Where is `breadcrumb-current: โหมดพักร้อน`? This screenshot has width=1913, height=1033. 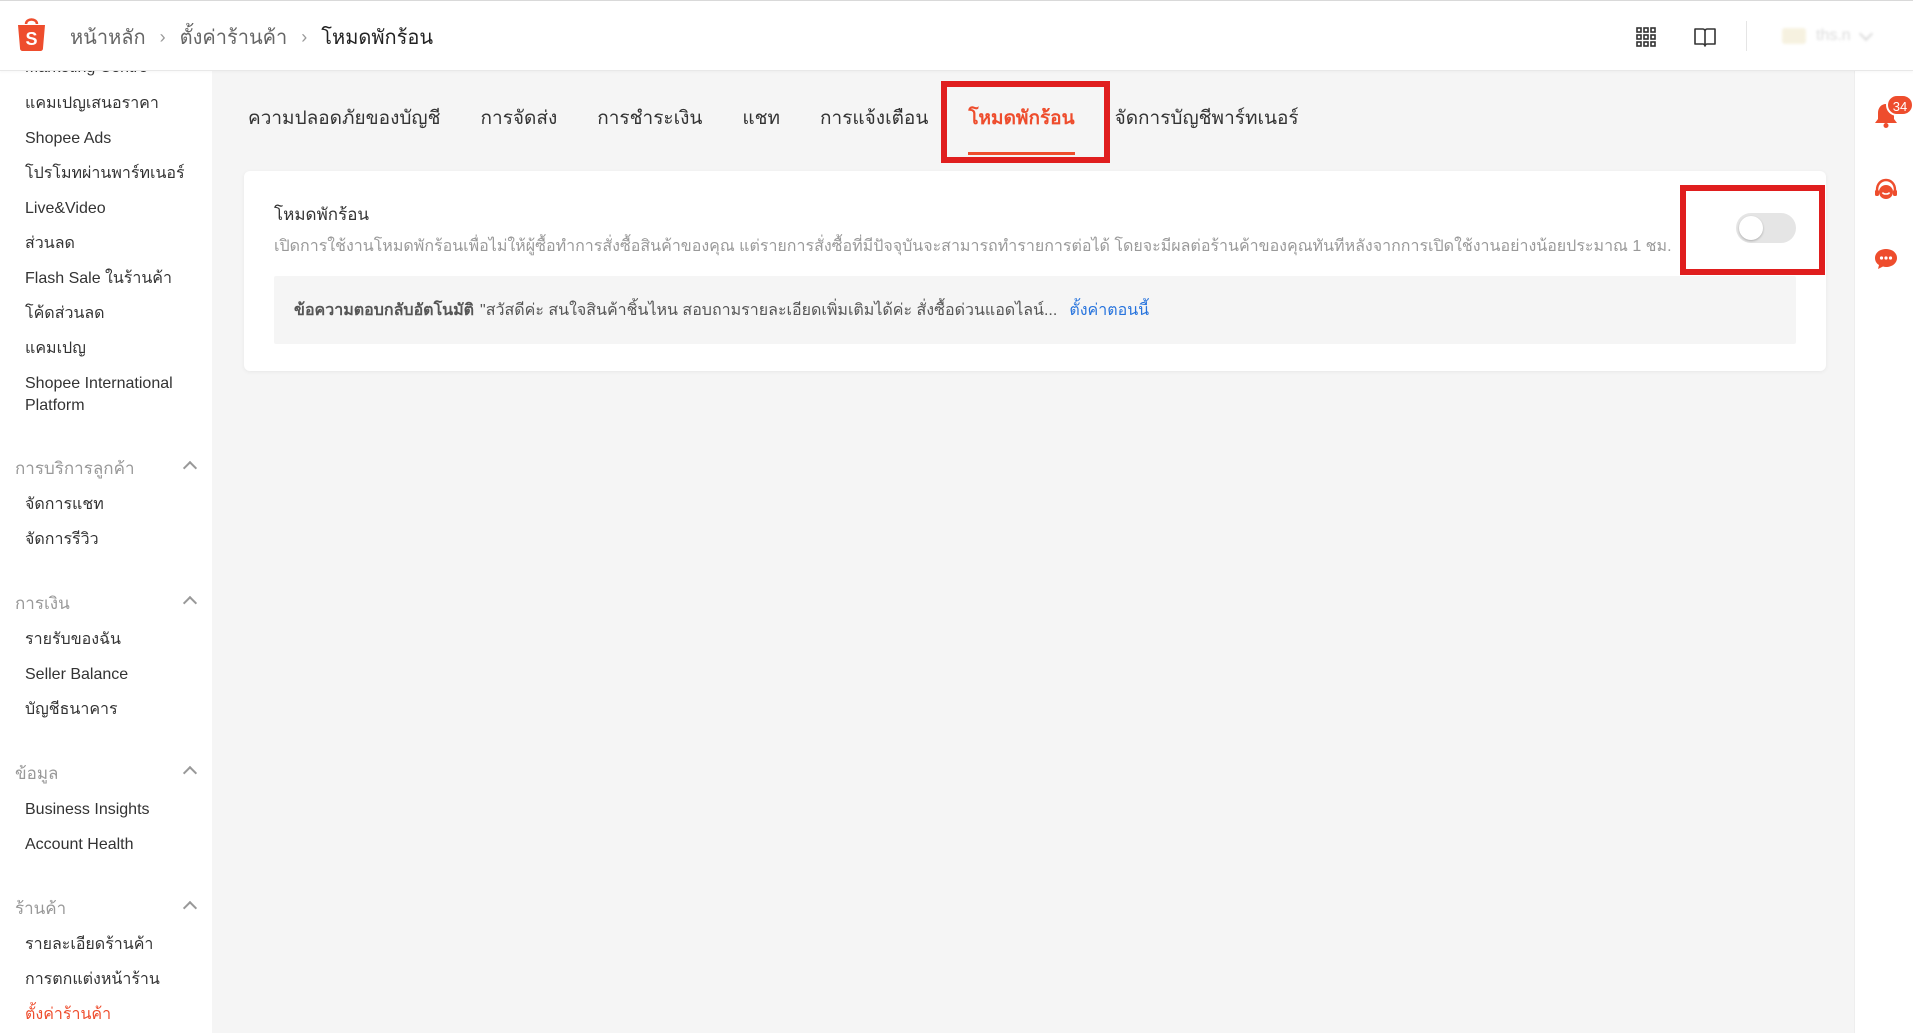 breadcrumb-current: โหมดพักร้อน is located at coordinates (377, 38).